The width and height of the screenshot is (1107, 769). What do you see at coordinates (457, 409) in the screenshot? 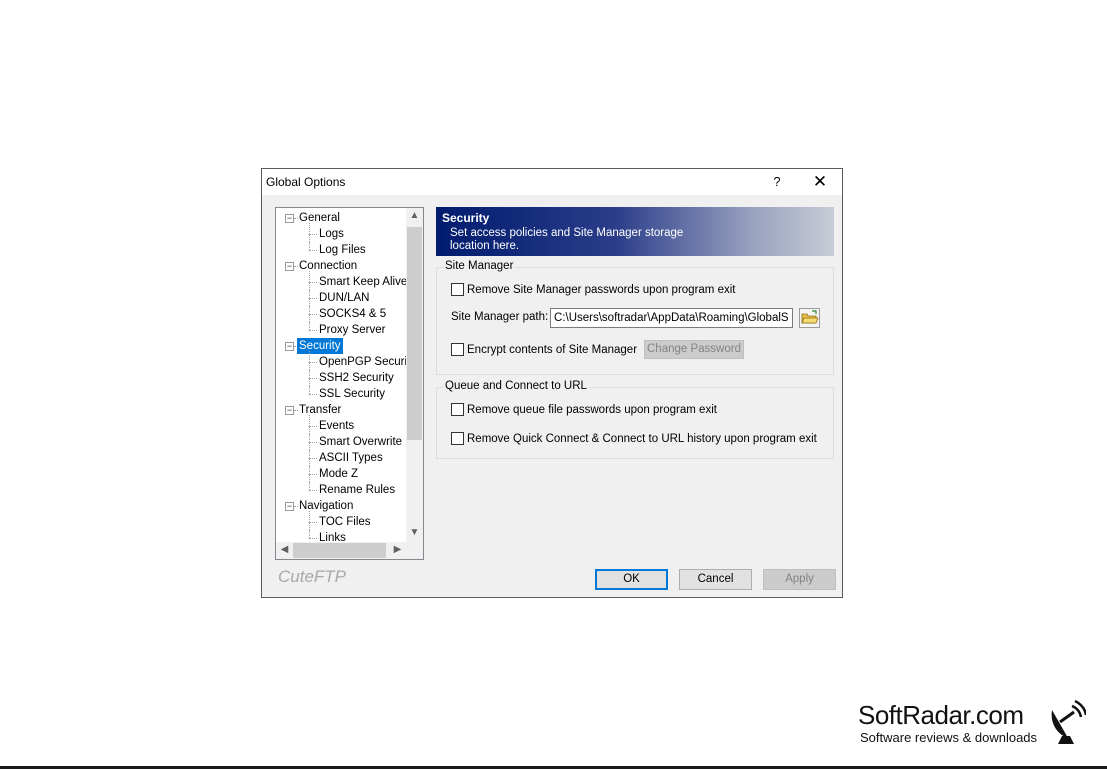
I see `remove-queue-passwords-checkbox` at bounding box center [457, 409].